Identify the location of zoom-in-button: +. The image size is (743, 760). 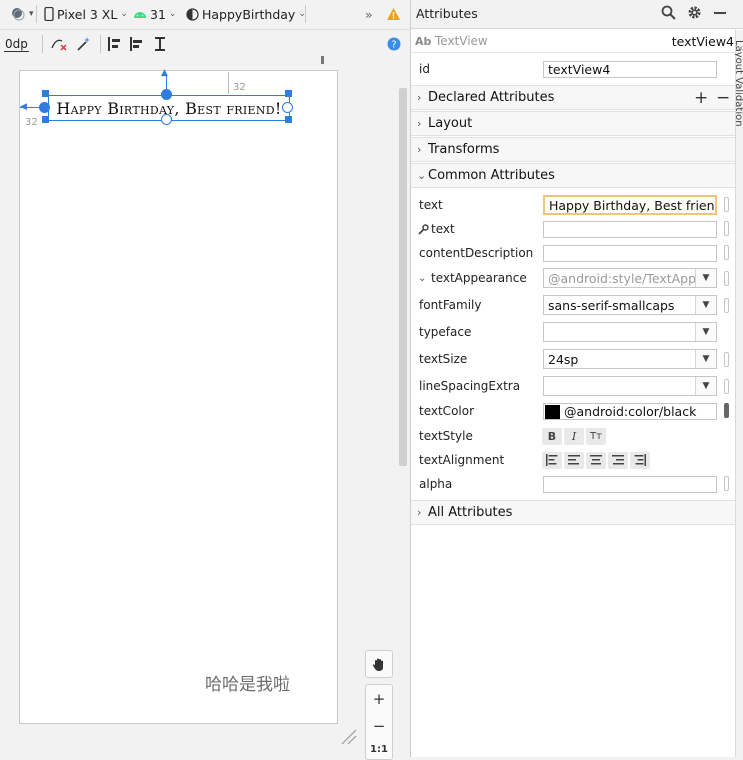
(379, 699).